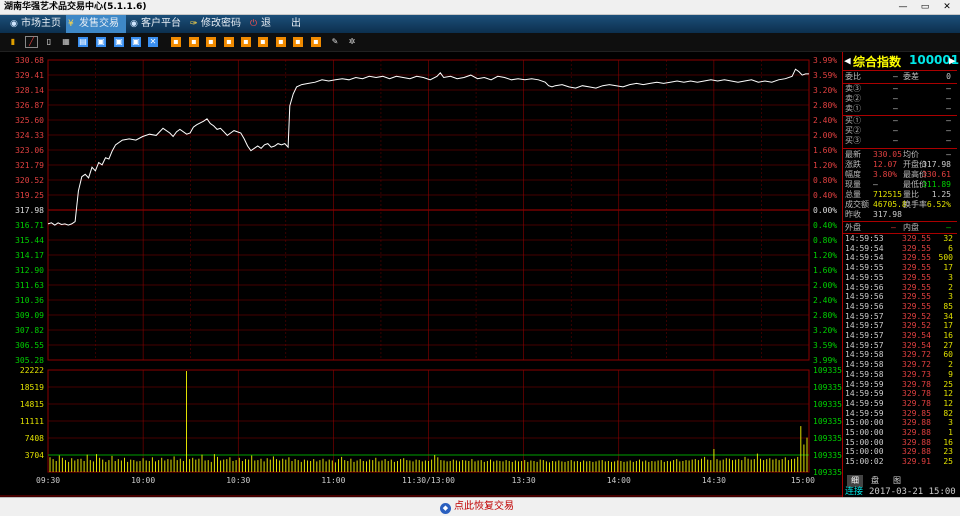 This screenshot has height=516, width=960. I want to click on bar-chart-icon: ▮, so click(13, 42).